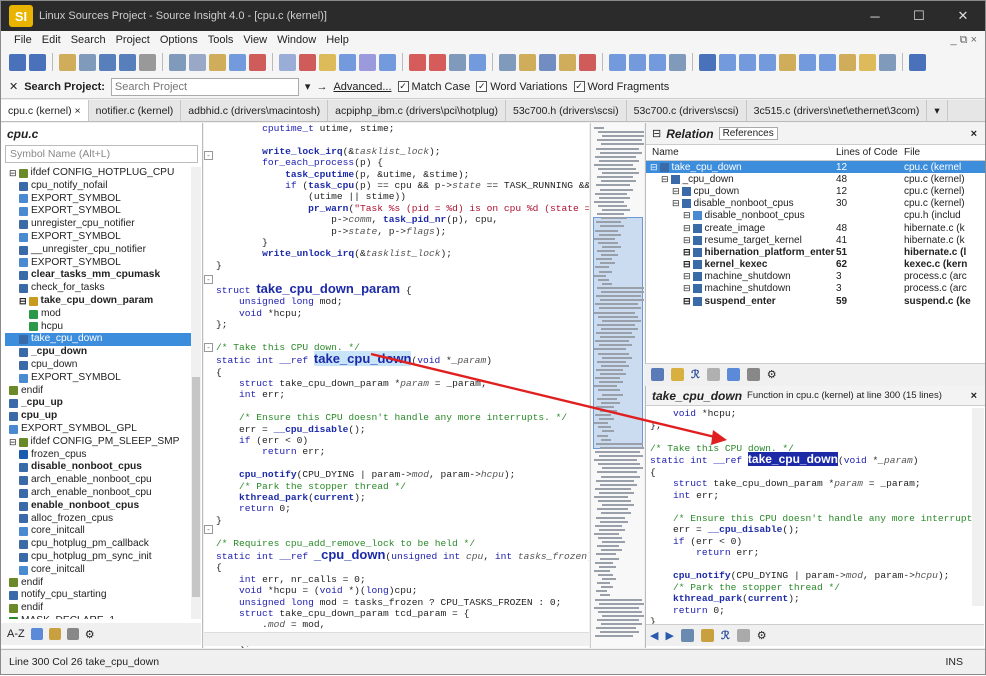 Image resolution: width=986 pixels, height=676 pixels. What do you see at coordinates (402, 486) in the screenshot?
I see `code-line: /* Park the stopper thread */` at bounding box center [402, 486].